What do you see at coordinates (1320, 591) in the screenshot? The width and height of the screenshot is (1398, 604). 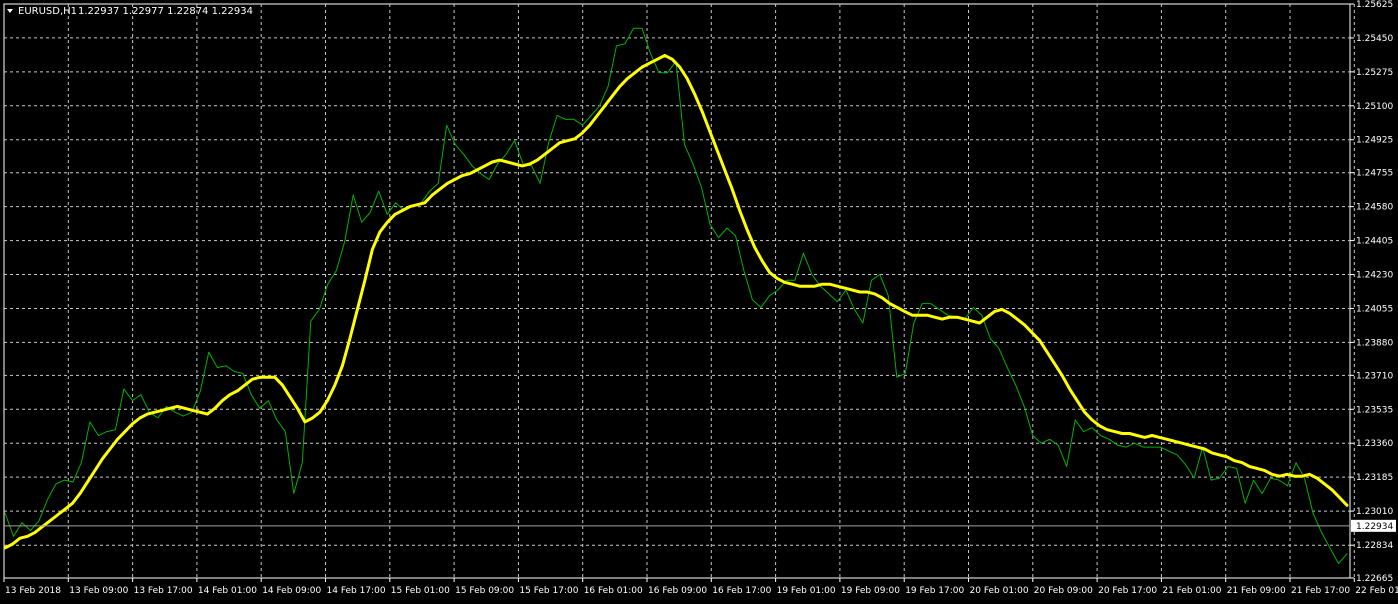 I see `x-tick-label: 21 Feb 17:00` at bounding box center [1320, 591].